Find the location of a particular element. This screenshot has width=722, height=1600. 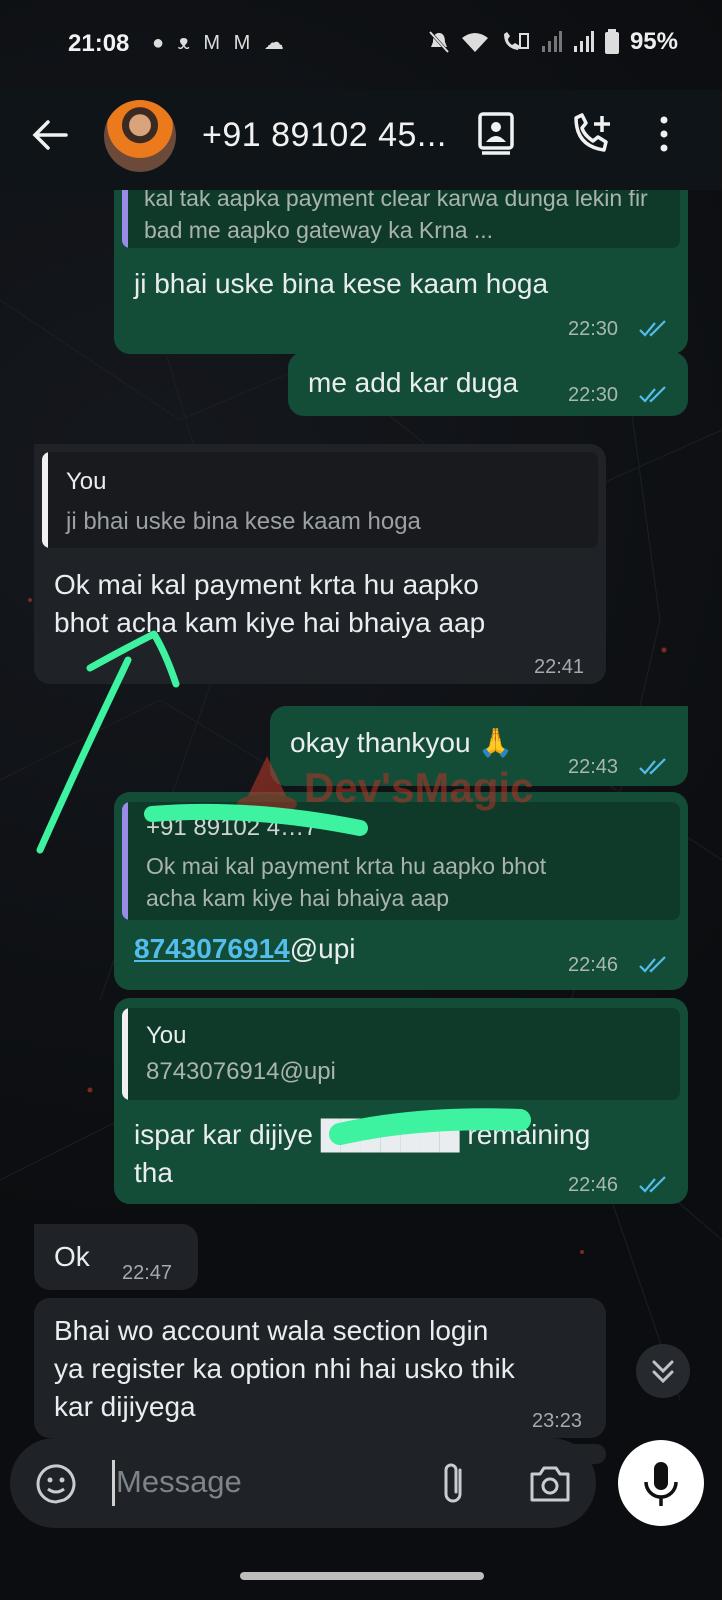

mic-icon is located at coordinates (661, 1484).